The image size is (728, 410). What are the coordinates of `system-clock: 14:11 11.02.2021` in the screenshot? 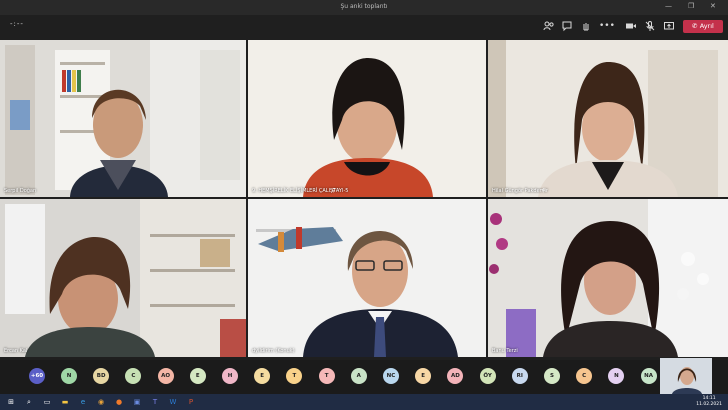 It's located at (709, 402).